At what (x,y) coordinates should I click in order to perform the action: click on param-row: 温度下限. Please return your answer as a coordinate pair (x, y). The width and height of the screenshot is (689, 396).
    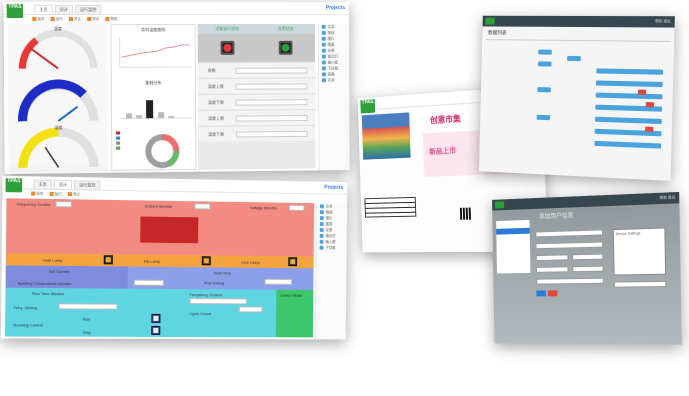
    Looking at the image, I should click on (256, 101).